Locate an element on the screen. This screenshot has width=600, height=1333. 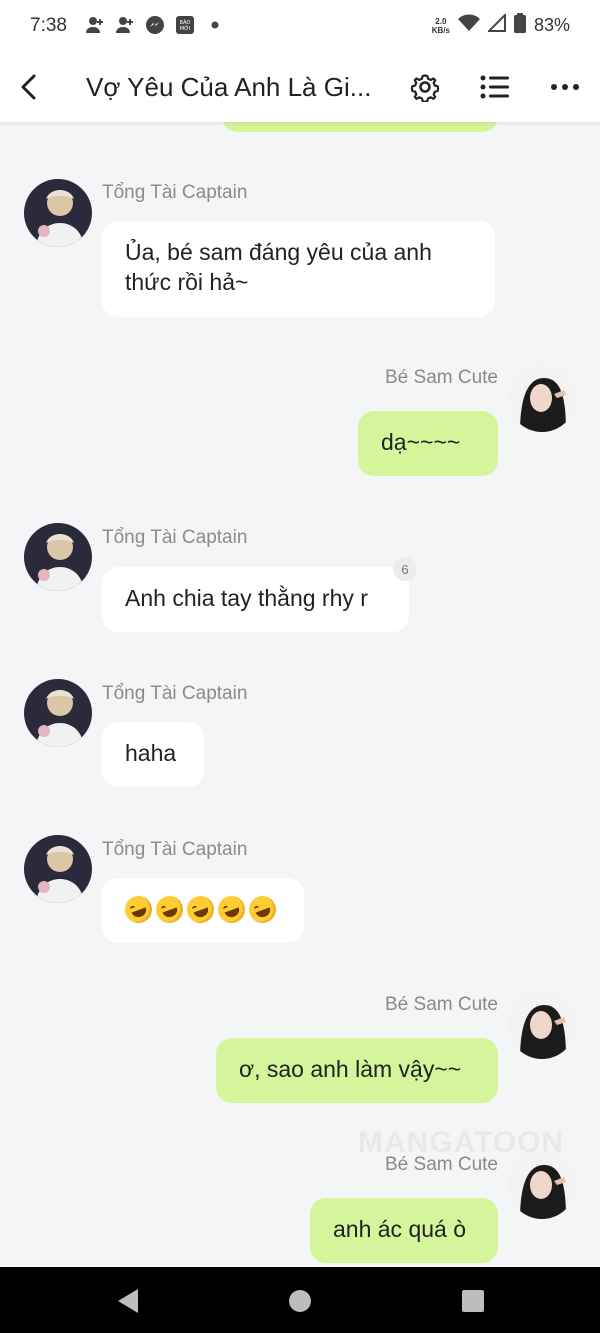
battery-percent: 83% is located at coordinates (551, 25).